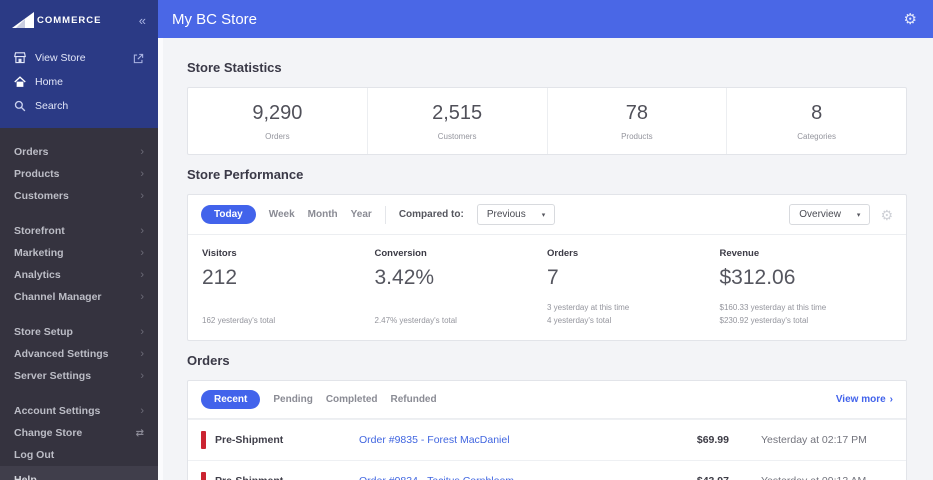 This screenshot has height=480, width=933. Describe the element at coordinates (637, 136) in the screenshot. I see `stat-label: Products` at that location.